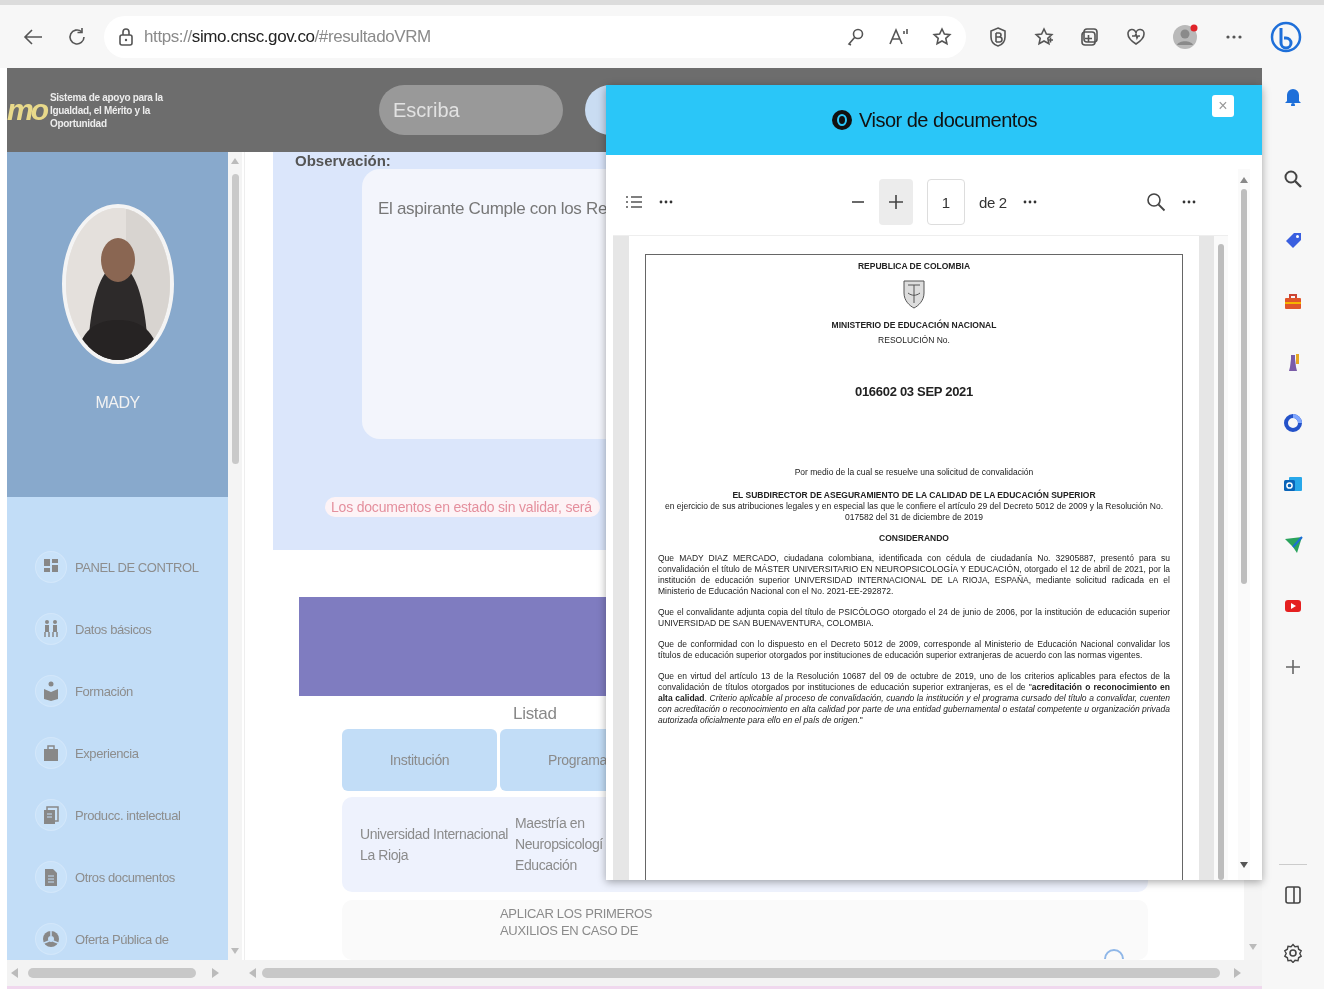  I want to click on nav-item: Otros documentos, so click(125, 877).